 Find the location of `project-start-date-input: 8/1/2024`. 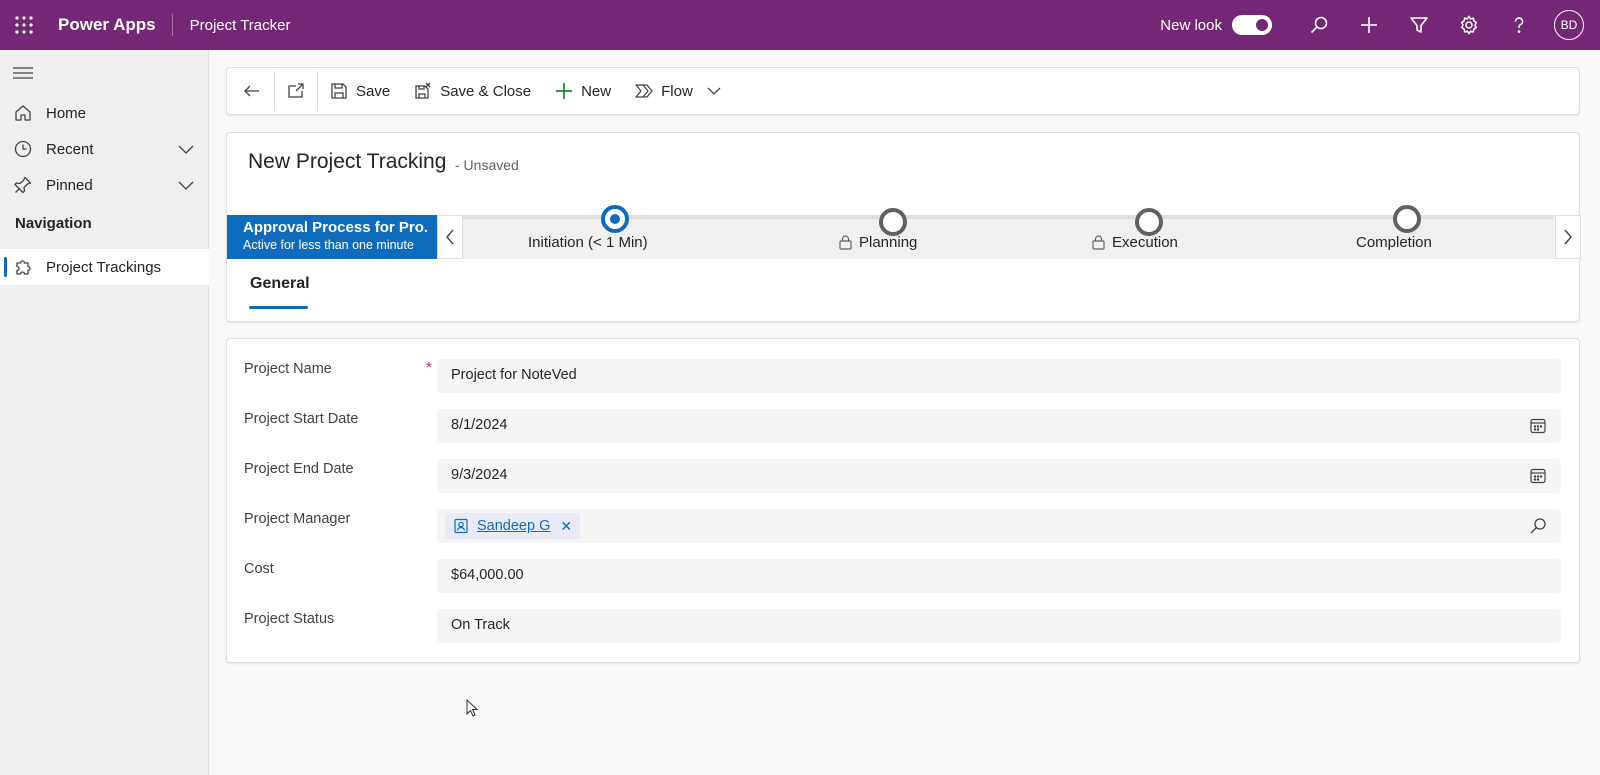

project-start-date-input: 8/1/2024 is located at coordinates (999, 426).